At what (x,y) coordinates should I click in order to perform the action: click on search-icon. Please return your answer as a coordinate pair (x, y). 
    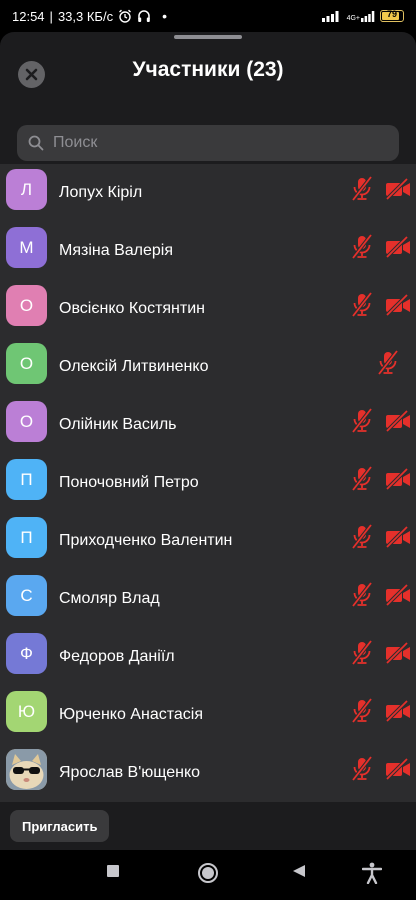
    Looking at the image, I should click on (36, 143).